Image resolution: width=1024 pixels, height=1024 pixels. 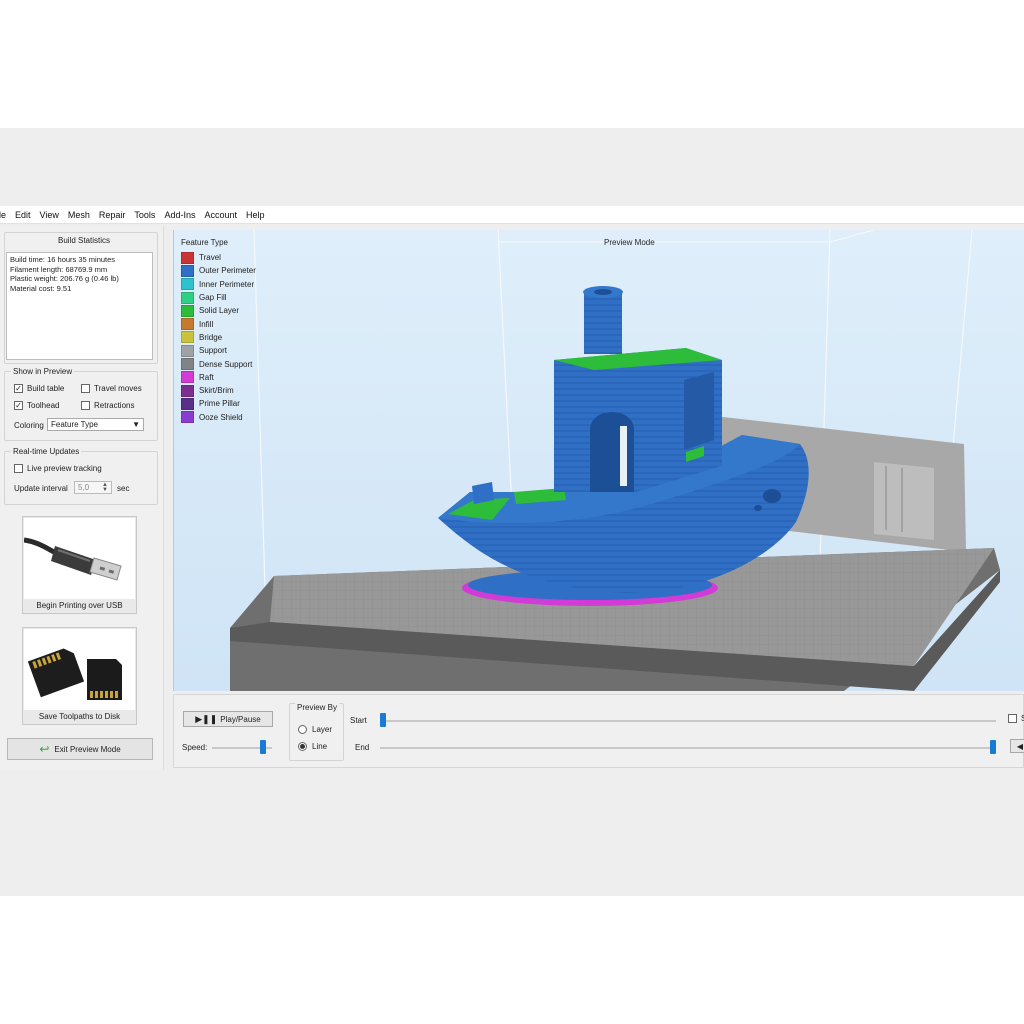 What do you see at coordinates (213, 351) in the screenshot?
I see `legend-label: Support` at bounding box center [213, 351].